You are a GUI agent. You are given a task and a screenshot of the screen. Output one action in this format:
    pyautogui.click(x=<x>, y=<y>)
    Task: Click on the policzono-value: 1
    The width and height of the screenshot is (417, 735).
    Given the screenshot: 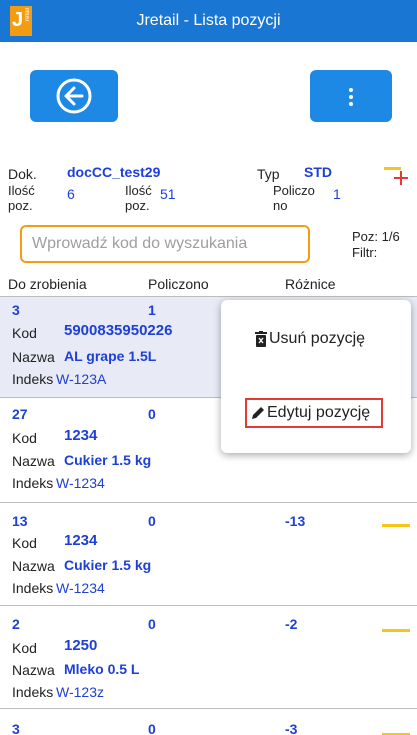 What is the action you would take?
    pyautogui.click(x=337, y=194)
    